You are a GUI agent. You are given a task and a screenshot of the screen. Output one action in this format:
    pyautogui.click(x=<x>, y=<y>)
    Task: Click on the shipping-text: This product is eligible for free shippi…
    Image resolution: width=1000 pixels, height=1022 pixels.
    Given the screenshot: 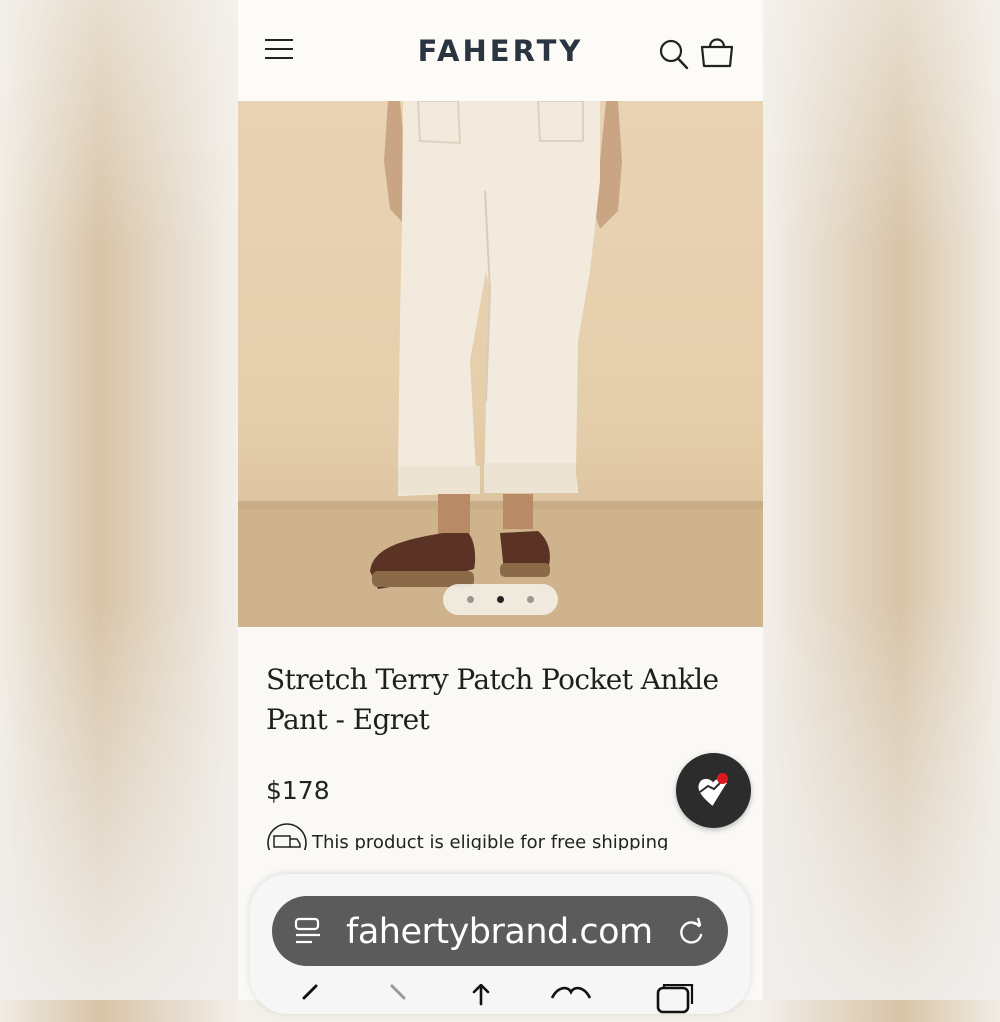 What is the action you would take?
    pyautogui.click(x=490, y=841)
    